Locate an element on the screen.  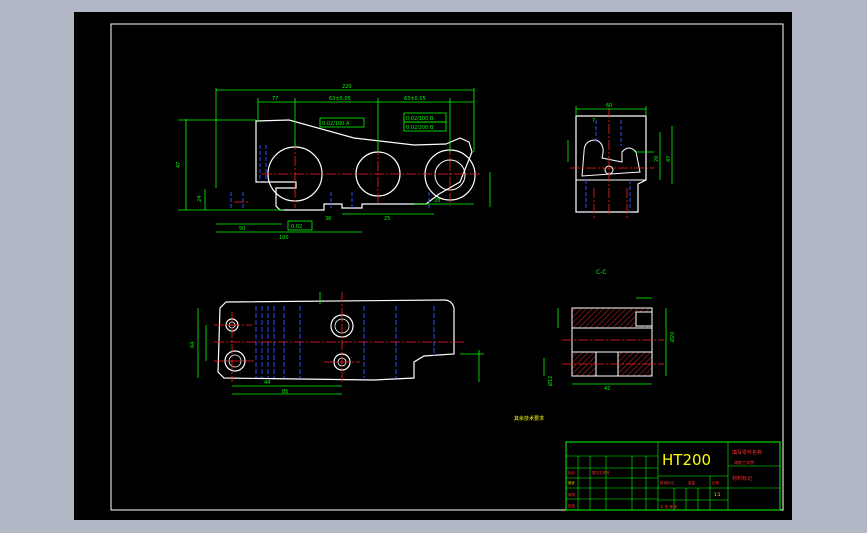
weight-label: 重量 is located at coordinates (692, 482).